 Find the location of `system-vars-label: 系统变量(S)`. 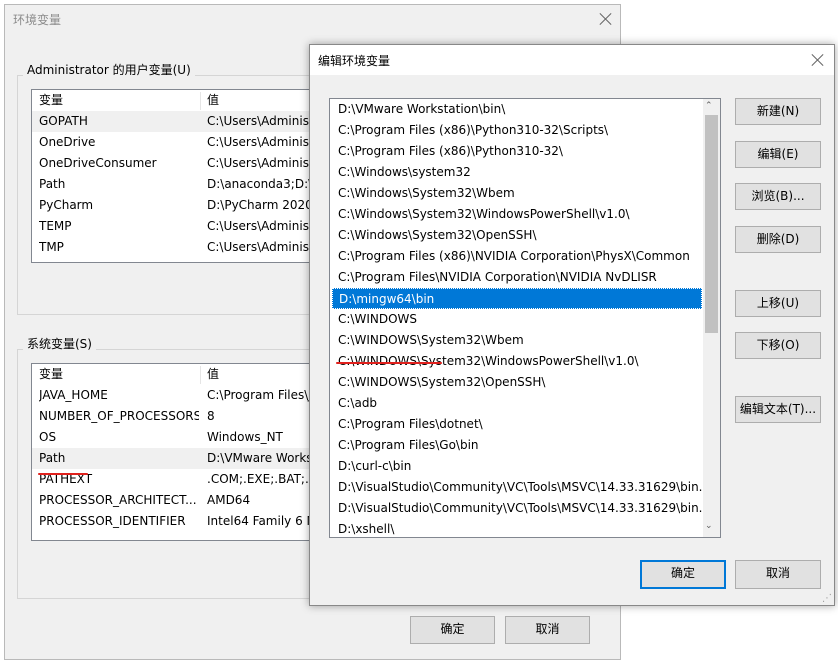

system-vars-label: 系统变量(S) is located at coordinates (59, 343).